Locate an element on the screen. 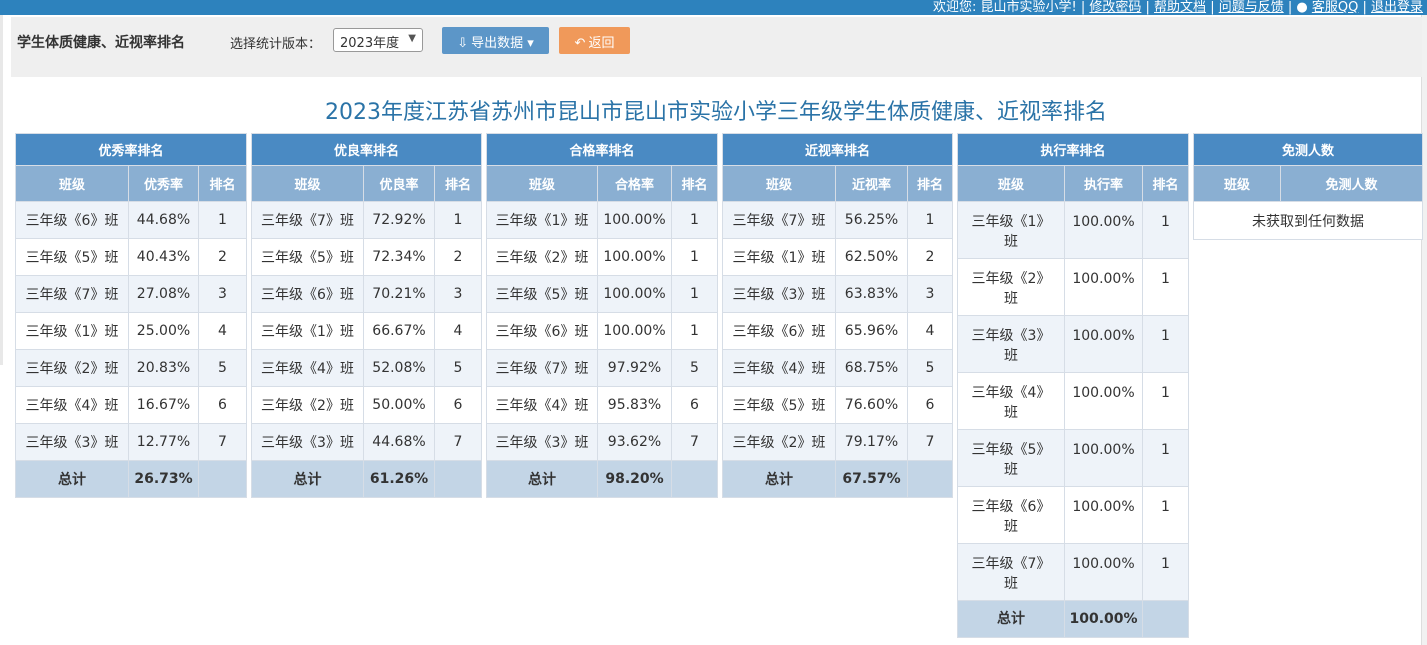  table-row: 三年级《3》班 44.68% 7 is located at coordinates (366, 442).